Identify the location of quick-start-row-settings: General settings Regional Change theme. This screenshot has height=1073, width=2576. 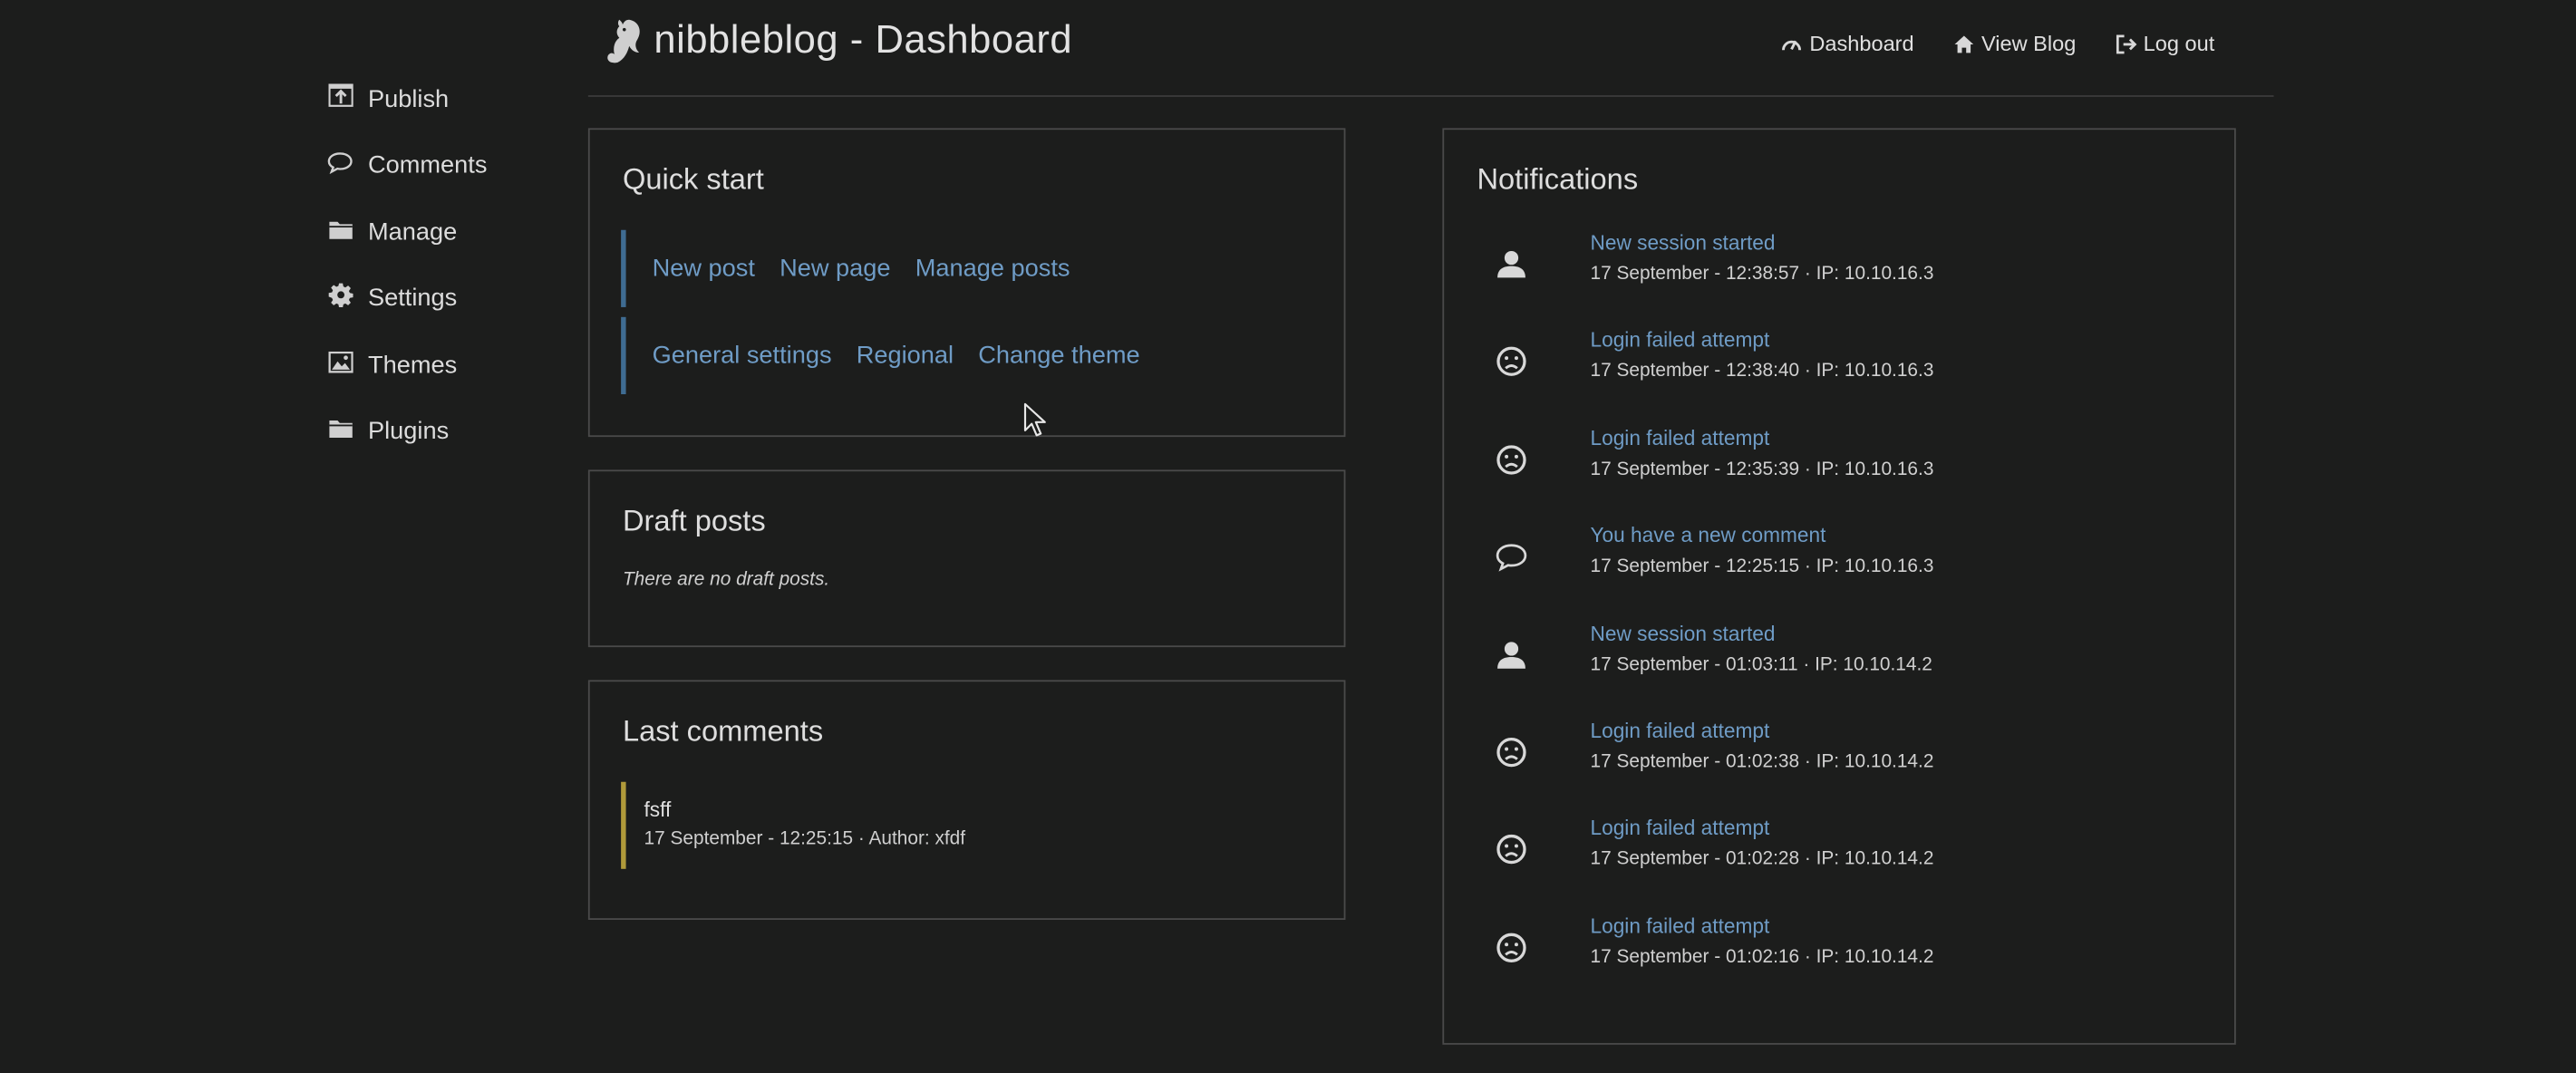
(880, 355).